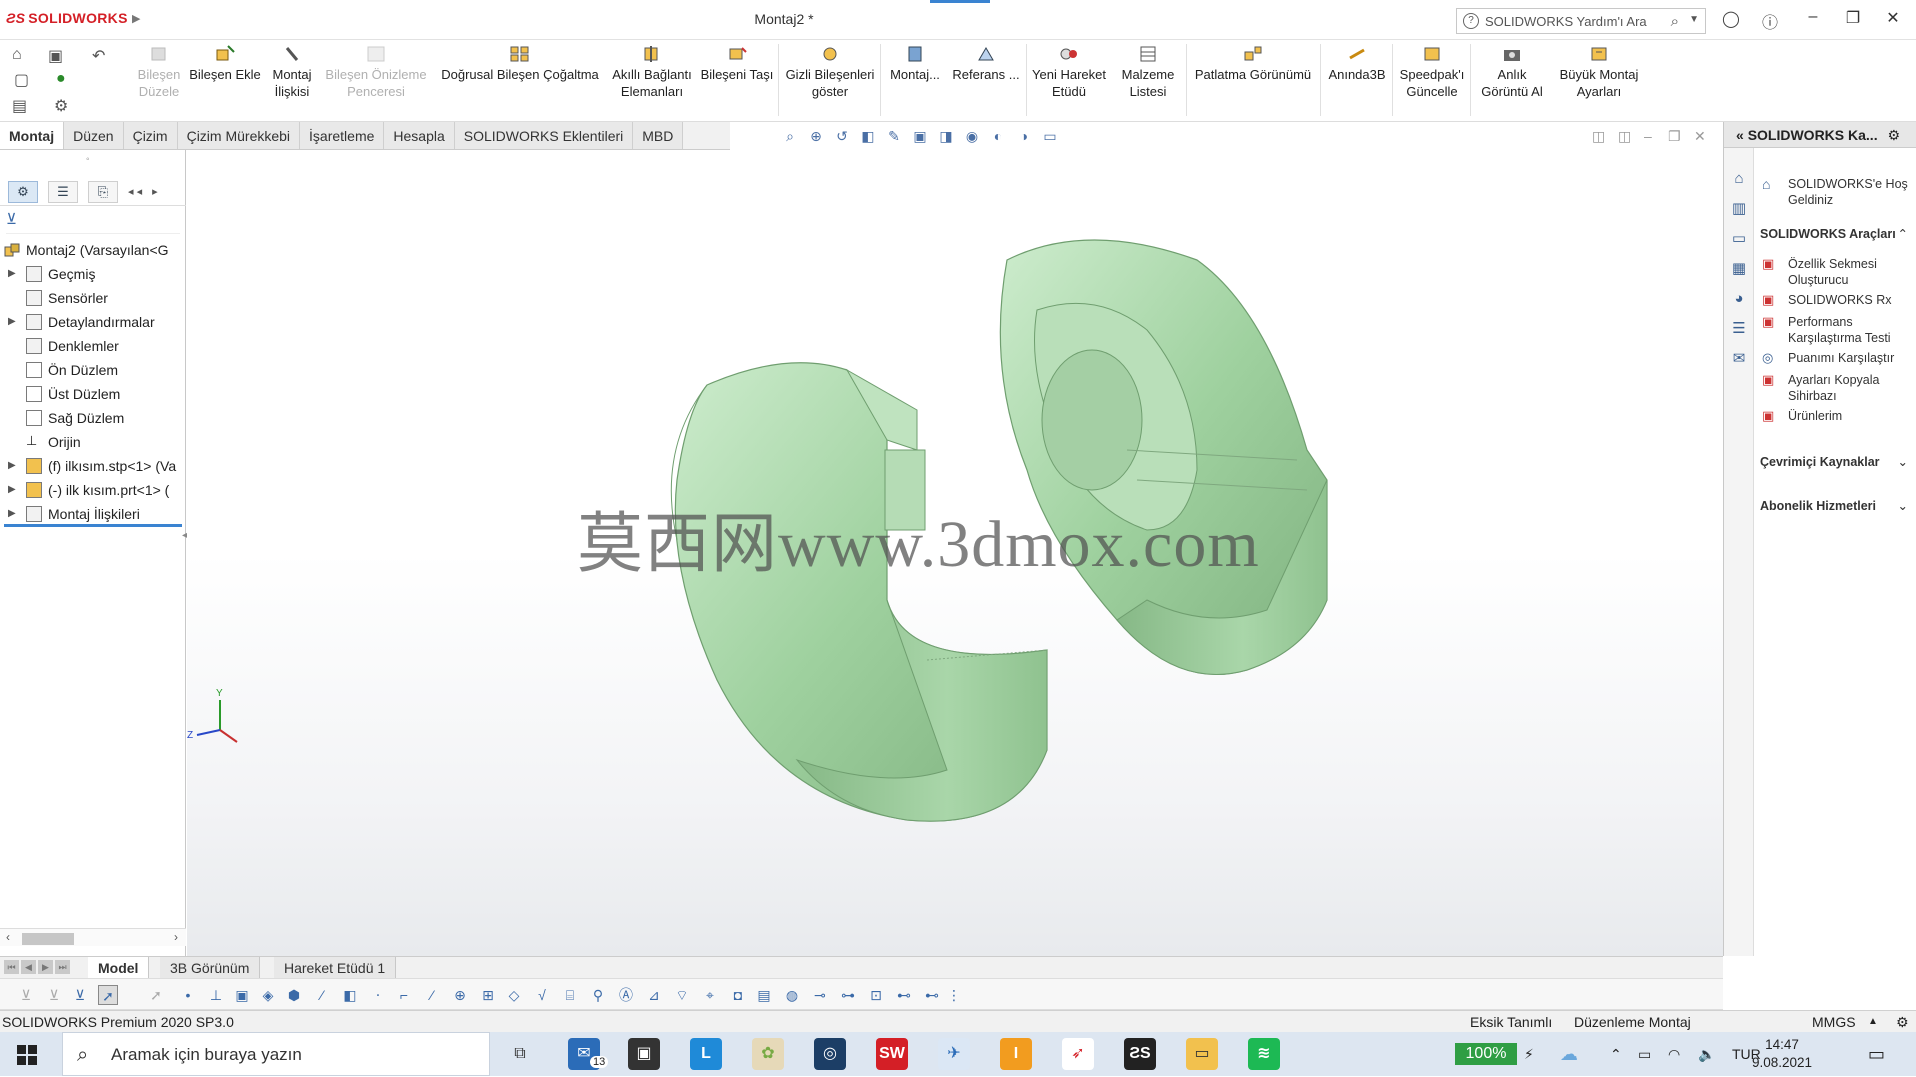  I want to click on battery-percent: 100%, so click(1486, 1054).